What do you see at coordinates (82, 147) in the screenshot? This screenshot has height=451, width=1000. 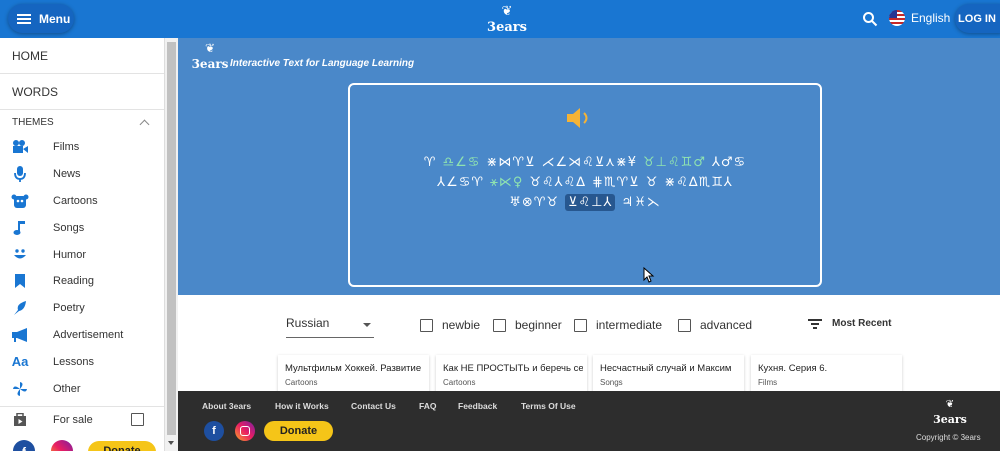 I see `sidebar-item-films: Films` at bounding box center [82, 147].